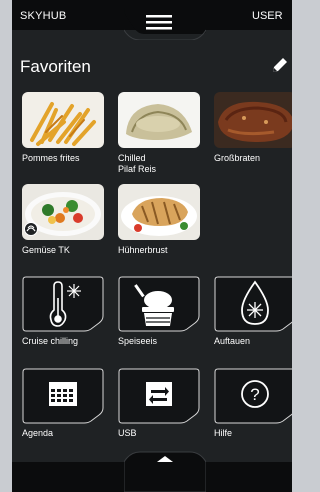 Image resolution: width=320 pixels, height=492 pixels. Describe the element at coordinates (38, 433) in the screenshot. I see `agenda-label: Agenda` at that location.